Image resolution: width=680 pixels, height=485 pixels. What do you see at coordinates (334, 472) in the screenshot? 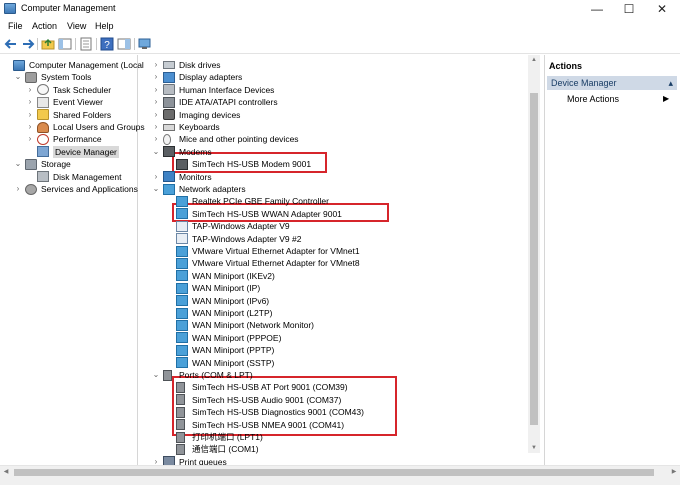
I see `horizontal-scroll-thumb` at bounding box center [334, 472].